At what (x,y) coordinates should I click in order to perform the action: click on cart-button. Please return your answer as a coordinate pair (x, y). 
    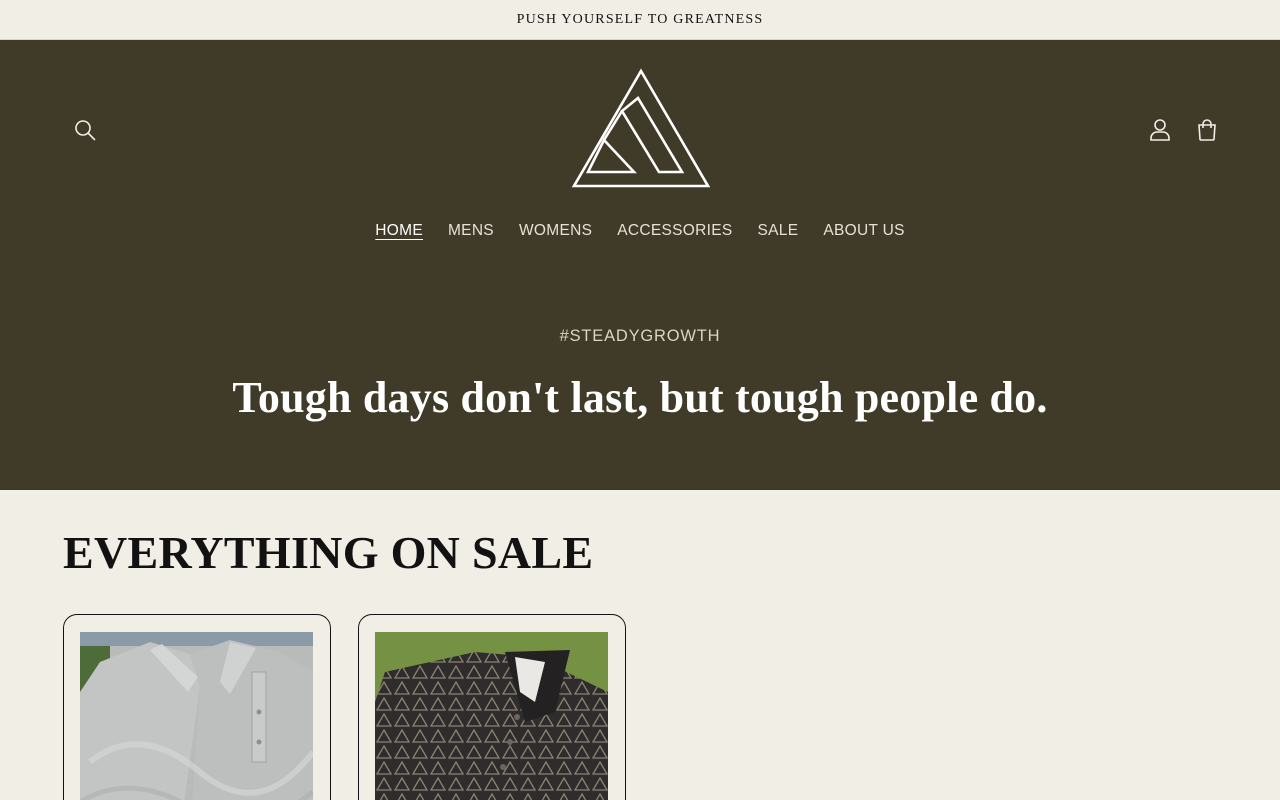
    Looking at the image, I should click on (1207, 130).